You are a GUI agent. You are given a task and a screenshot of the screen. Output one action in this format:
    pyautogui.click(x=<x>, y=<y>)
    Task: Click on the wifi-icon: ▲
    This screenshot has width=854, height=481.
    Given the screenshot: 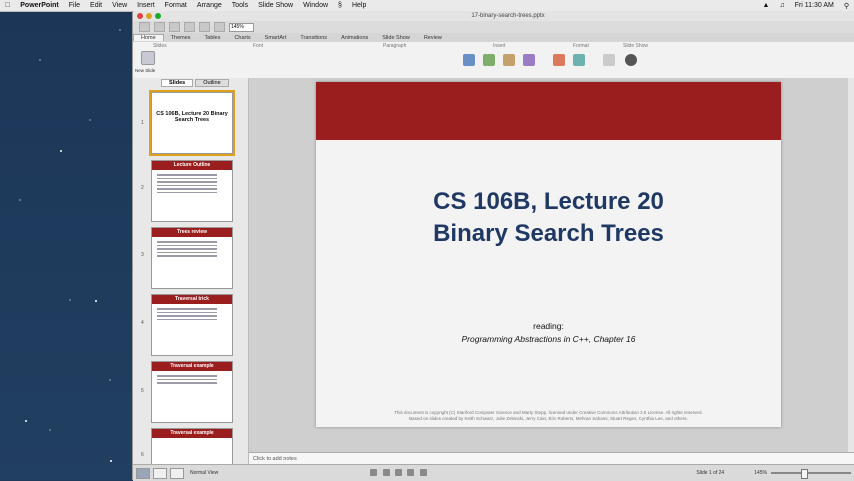 What is the action you would take?
    pyautogui.click(x=766, y=5)
    